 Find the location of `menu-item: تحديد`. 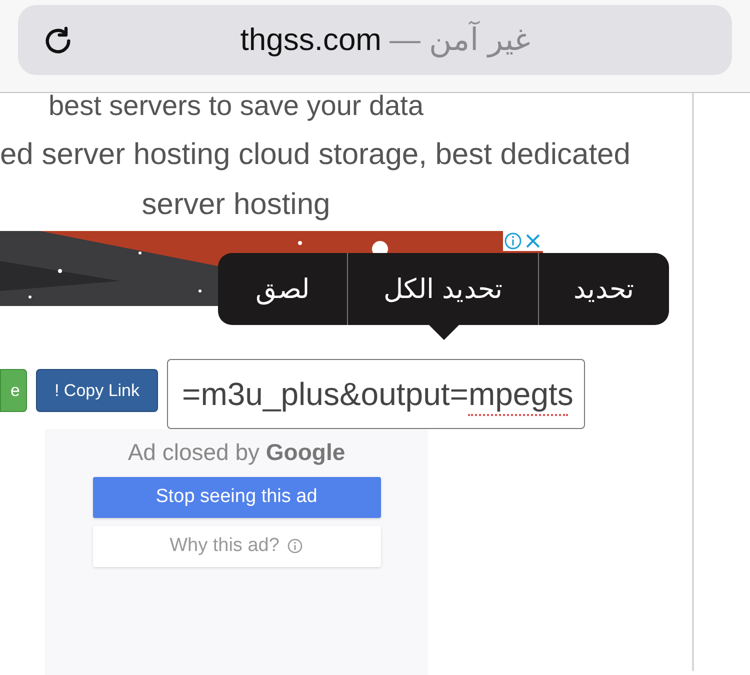

menu-item: تحديد is located at coordinates (604, 289).